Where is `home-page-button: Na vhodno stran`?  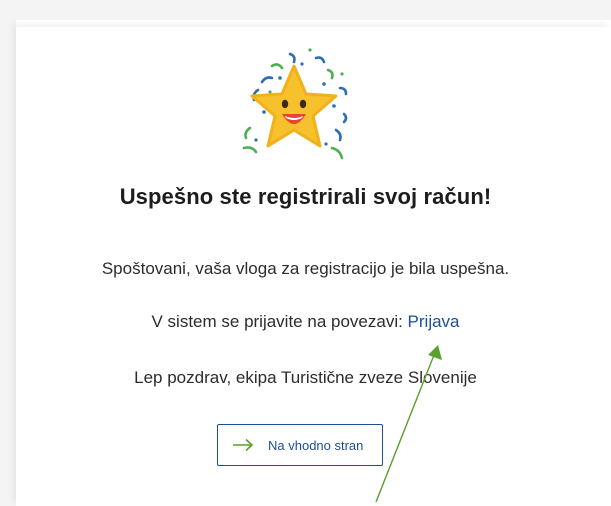 home-page-button: Na vhodno stran is located at coordinates (300, 445).